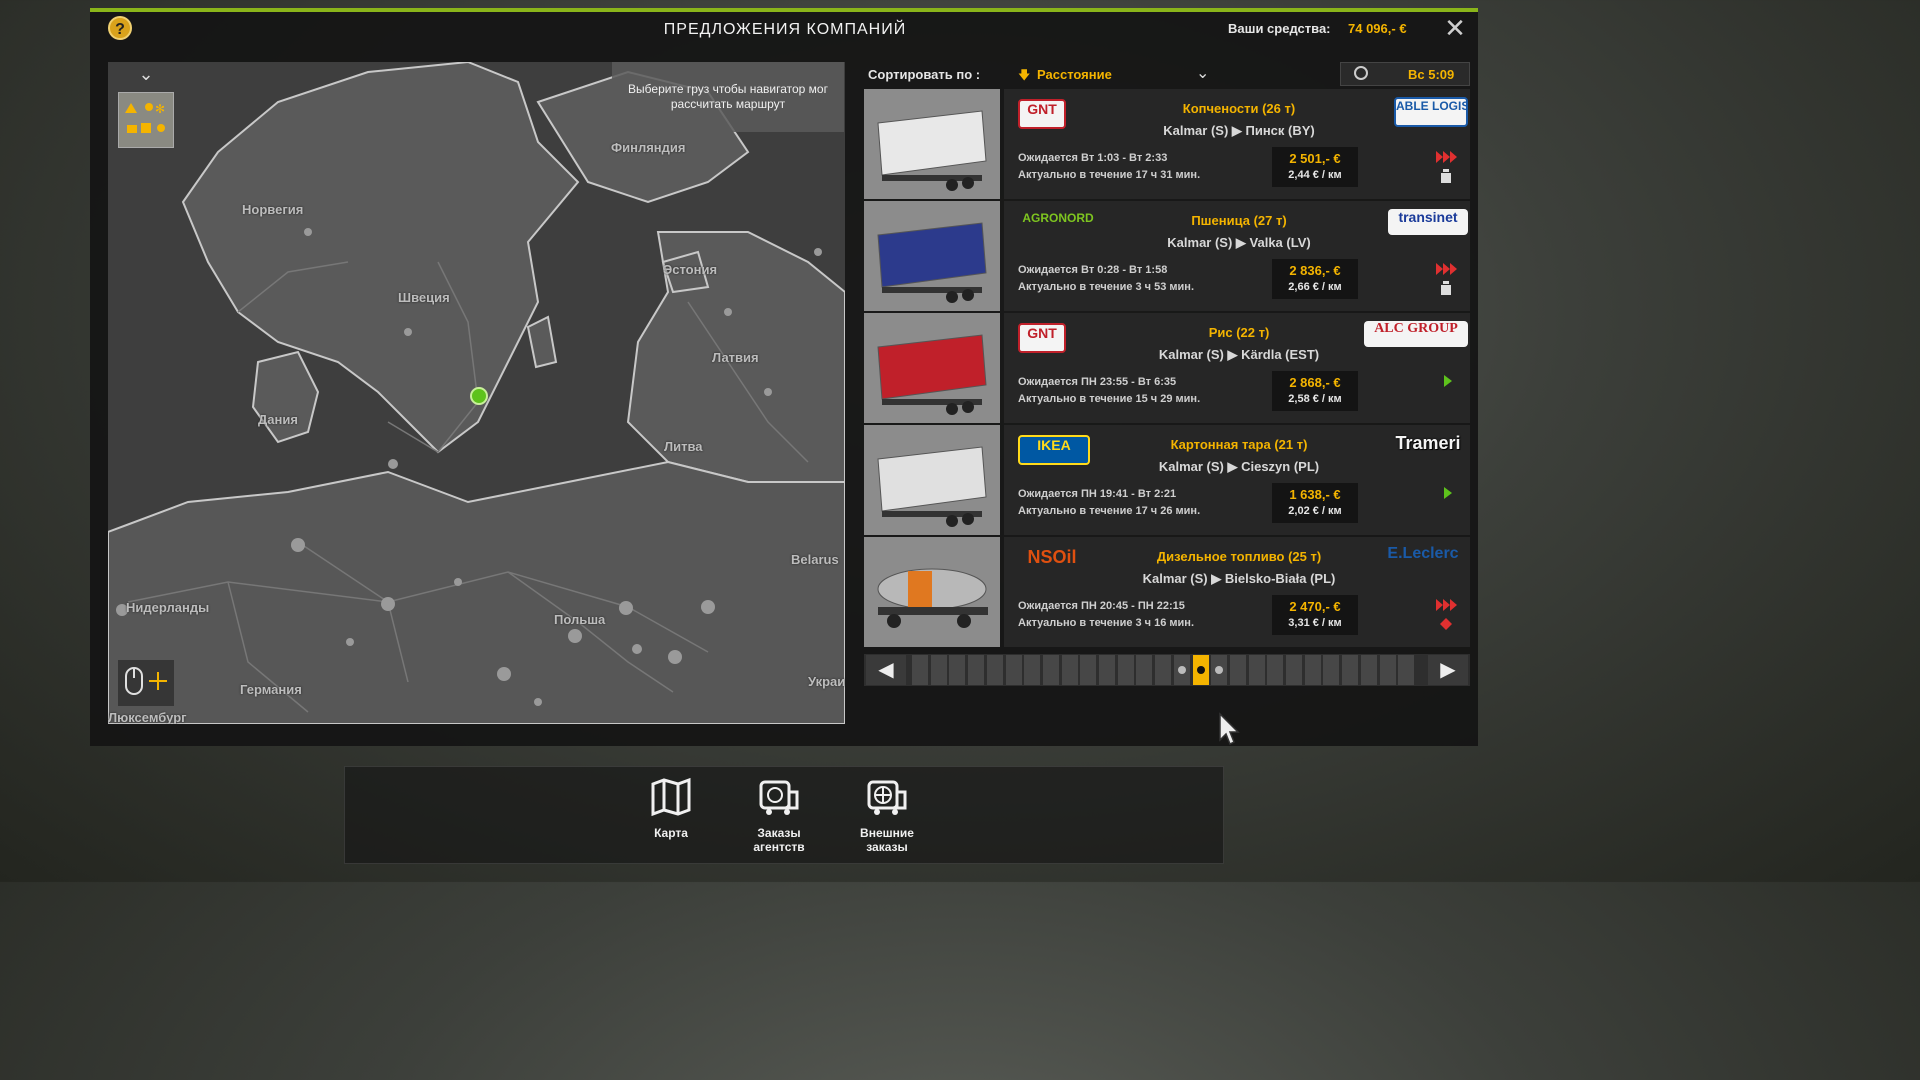 This screenshot has height=1080, width=1920. I want to click on company-logo-text: transinet, so click(1428, 222).